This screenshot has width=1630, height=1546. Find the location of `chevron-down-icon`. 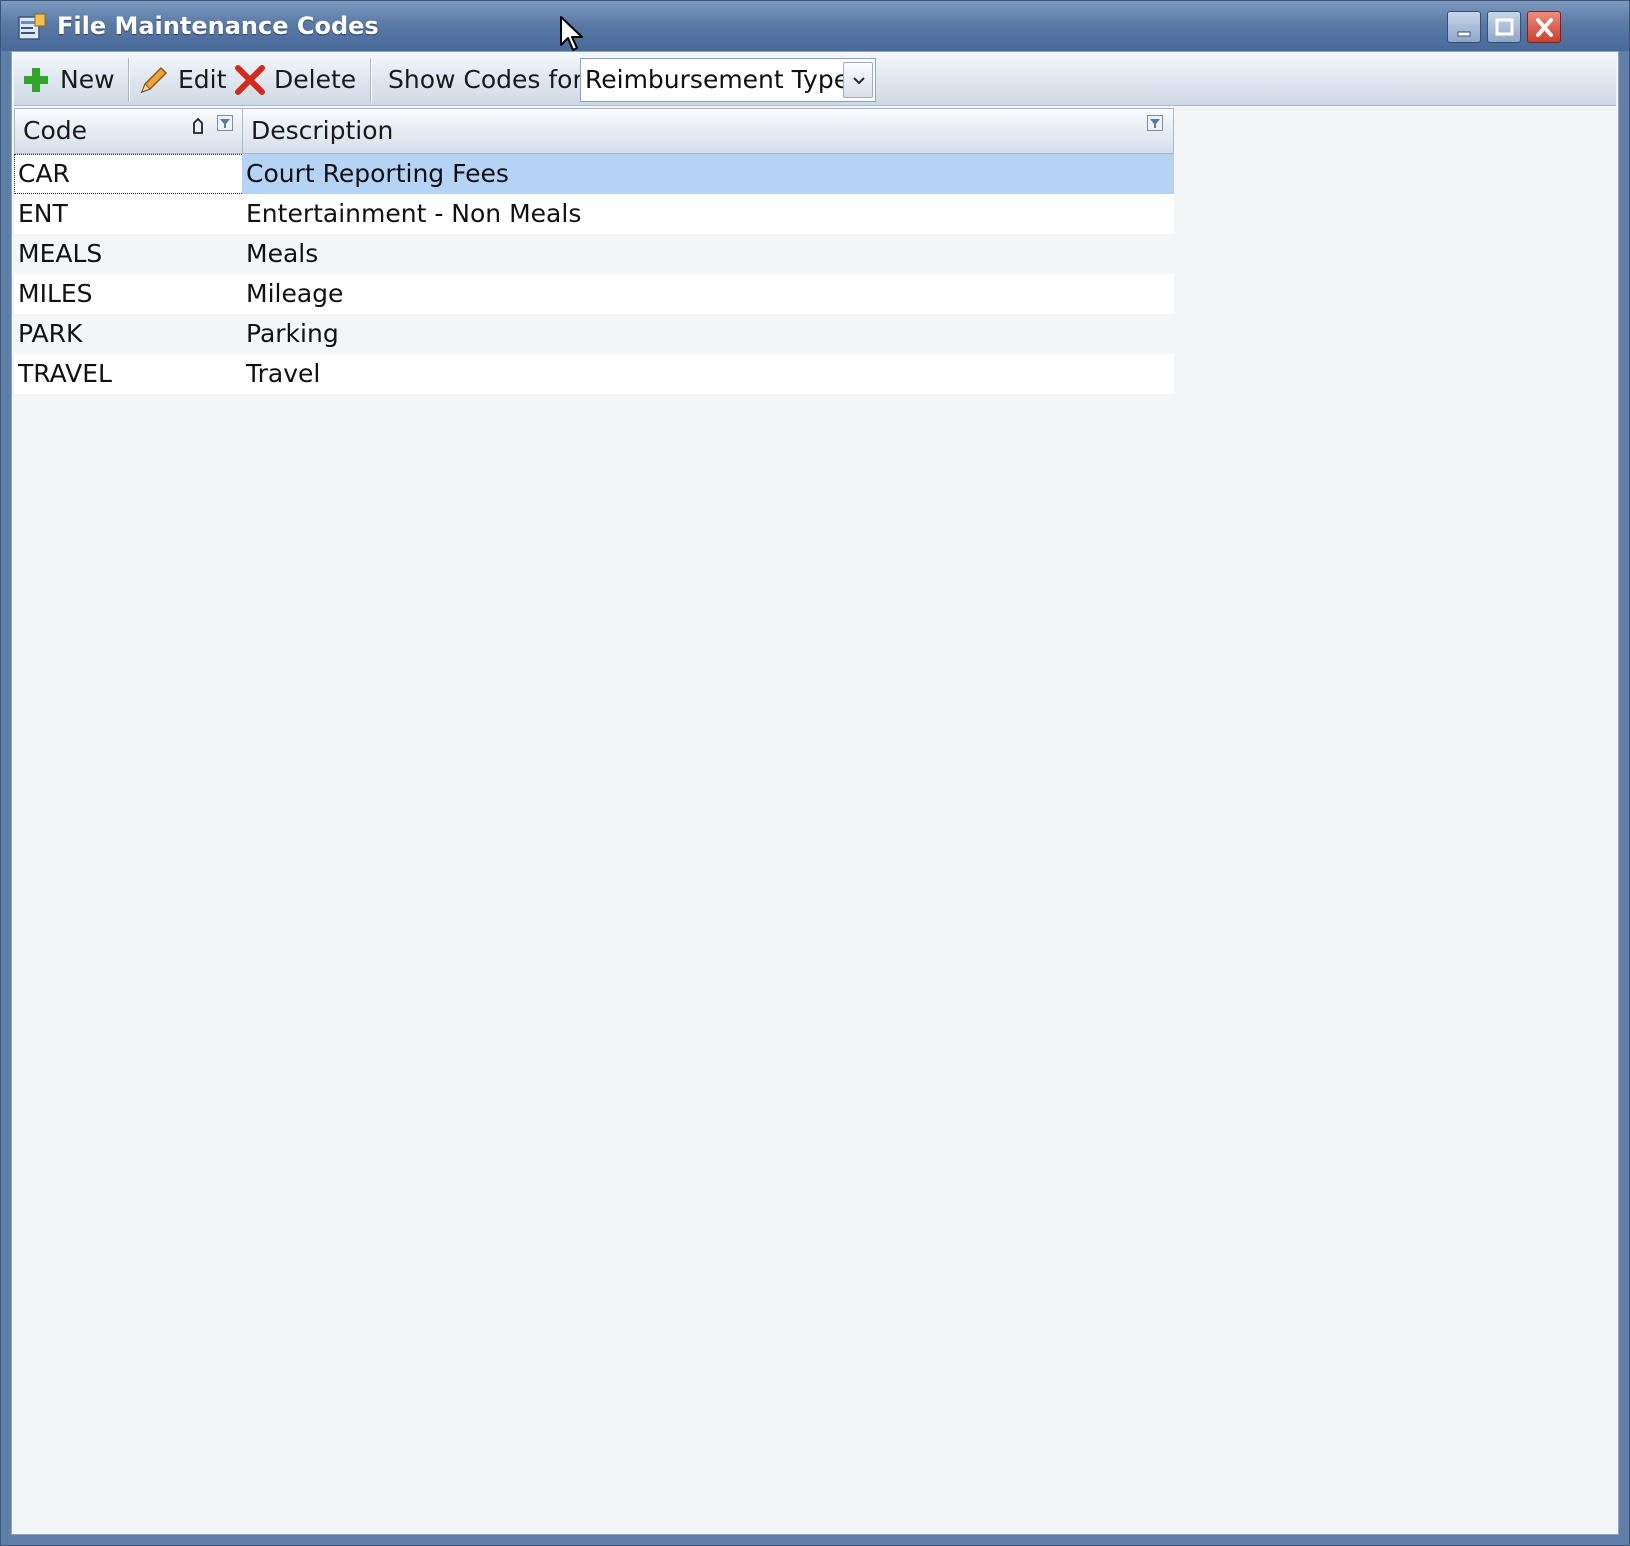

chevron-down-icon is located at coordinates (859, 81).